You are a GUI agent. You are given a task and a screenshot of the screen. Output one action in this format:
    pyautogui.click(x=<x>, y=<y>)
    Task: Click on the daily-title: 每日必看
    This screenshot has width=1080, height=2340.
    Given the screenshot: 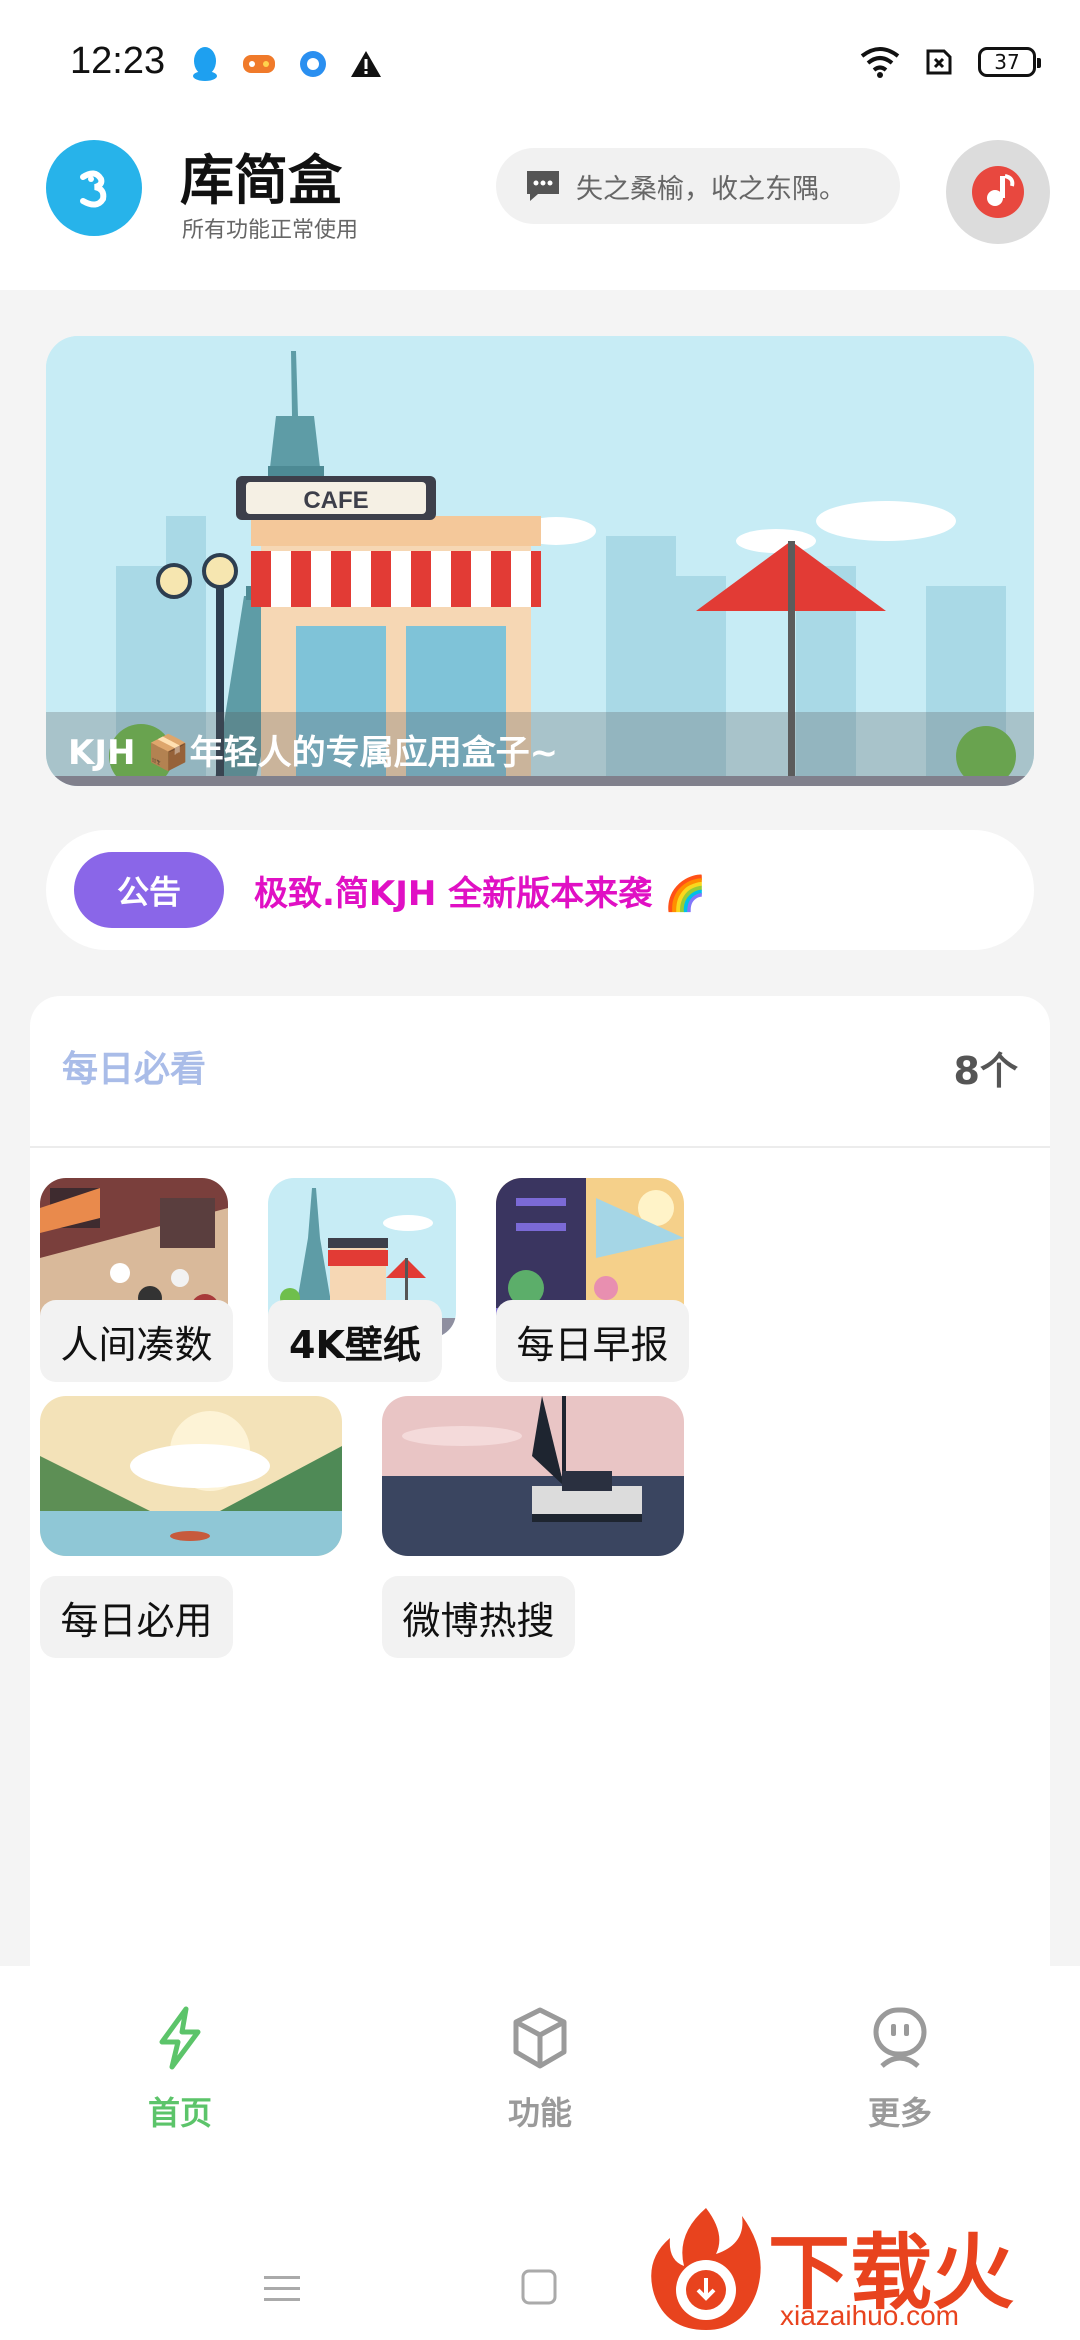 What is the action you would take?
    pyautogui.click(x=134, y=1069)
    